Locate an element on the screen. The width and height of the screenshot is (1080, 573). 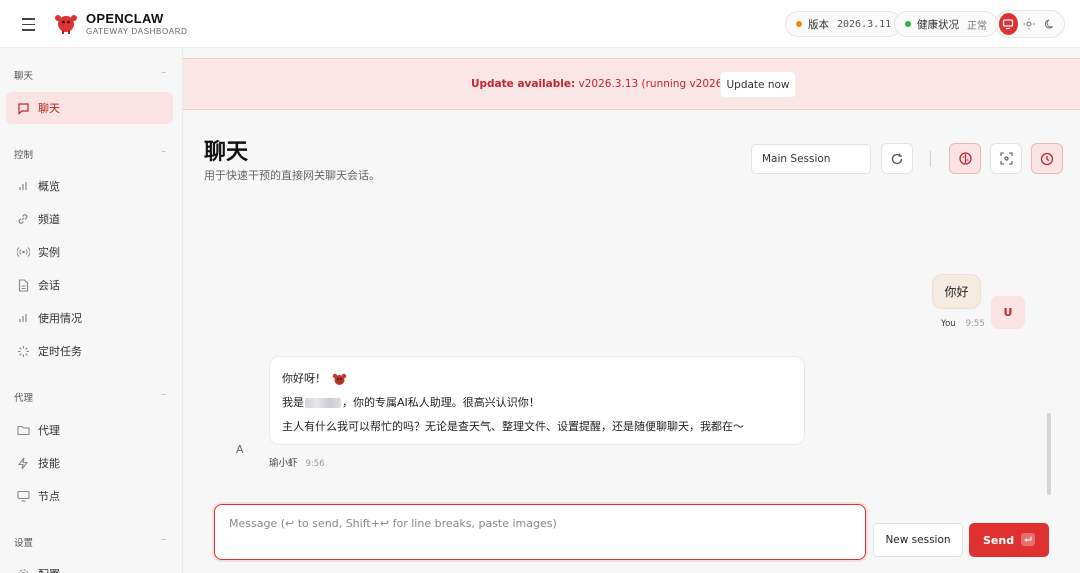
scan-focus-icon is located at coordinates (1006, 158).